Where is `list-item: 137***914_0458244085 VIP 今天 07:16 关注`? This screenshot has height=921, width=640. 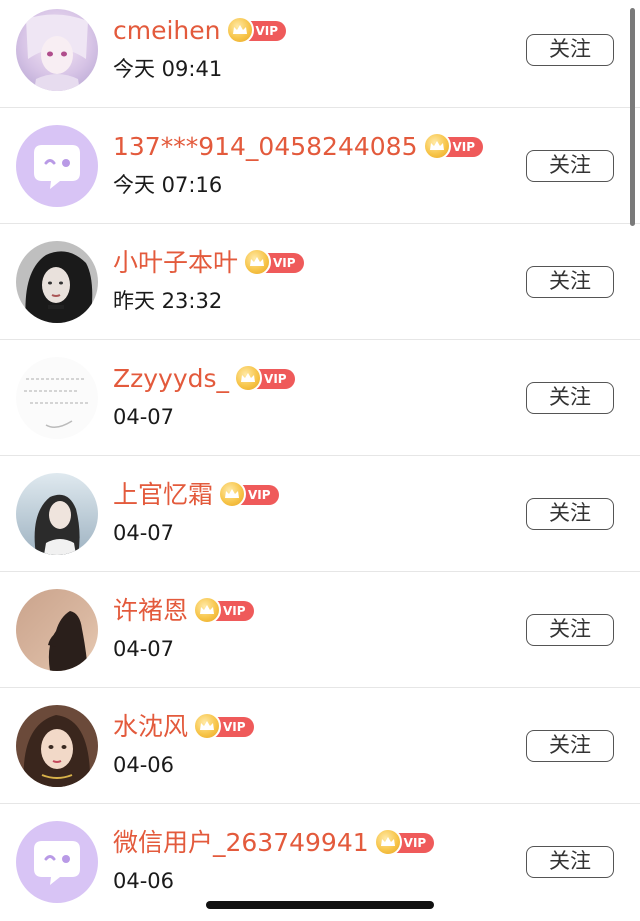 list-item: 137***914_0458244085 VIP 今天 07:16 关注 is located at coordinates (320, 166).